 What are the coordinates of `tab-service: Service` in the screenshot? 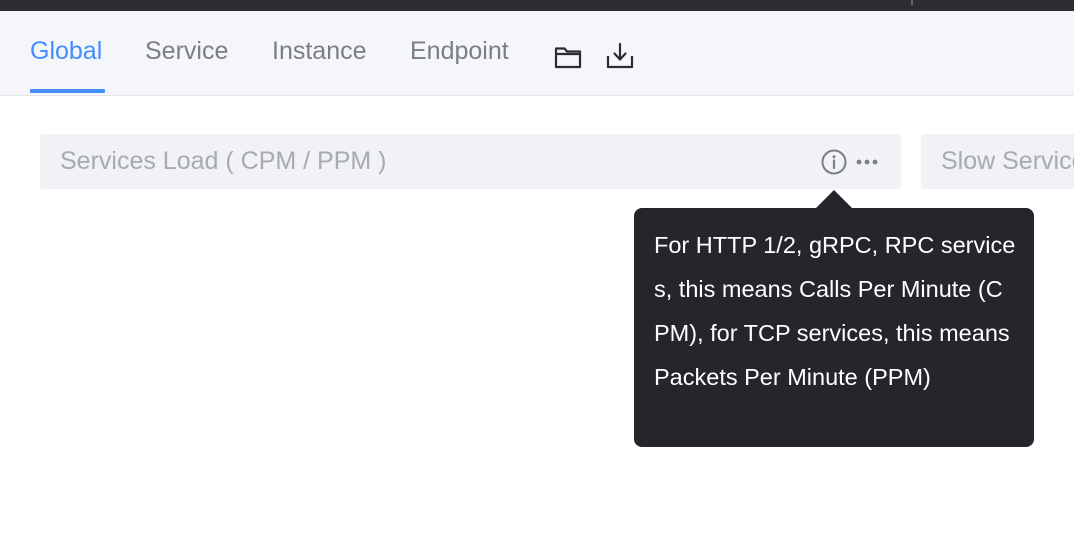 It's located at (186, 51).